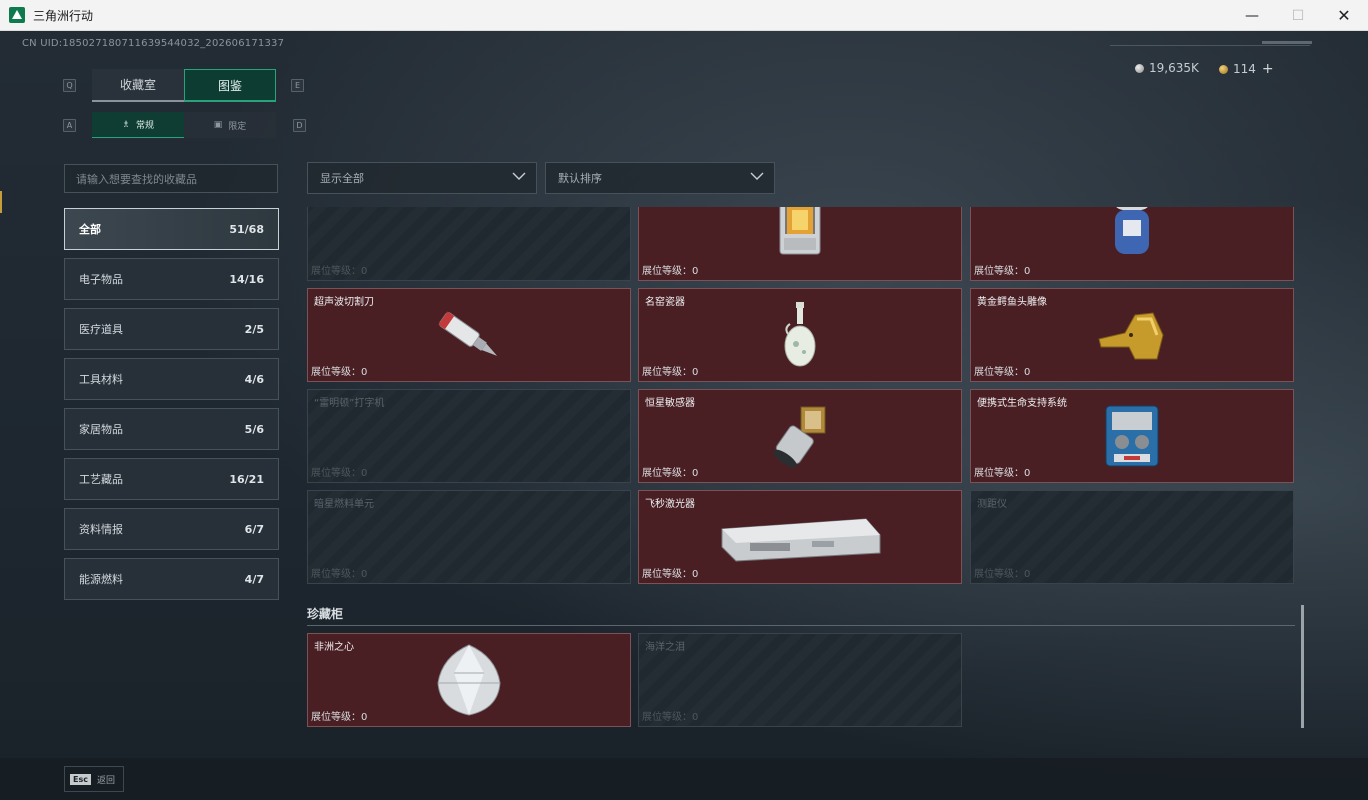 The height and width of the screenshot is (800, 1368). Describe the element at coordinates (69, 125) in the screenshot. I see `key-hint-a: A` at that location.